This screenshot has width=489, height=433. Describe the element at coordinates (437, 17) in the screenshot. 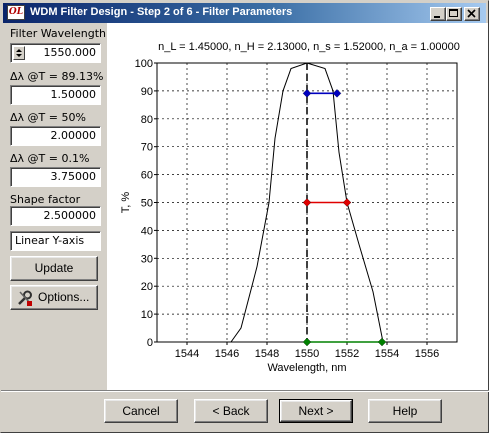

I see `minimize-icon` at that location.